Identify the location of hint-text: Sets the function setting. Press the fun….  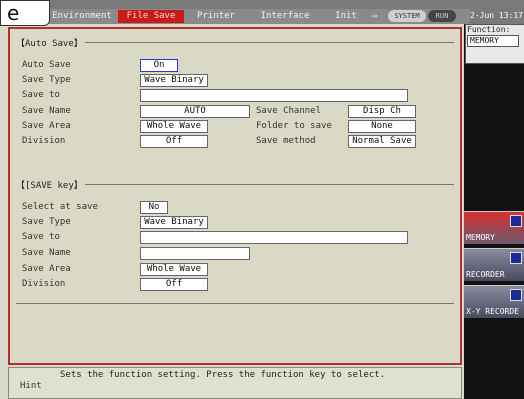
(223, 375).